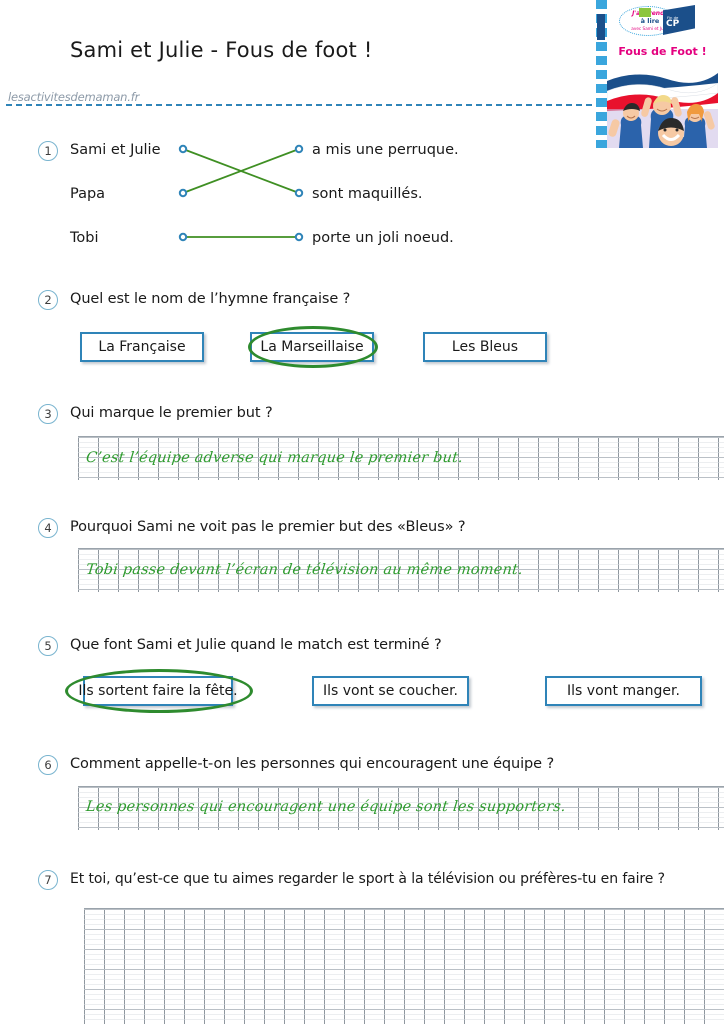  I want to click on match-right-item-0: a mis une perruque., so click(385, 150).